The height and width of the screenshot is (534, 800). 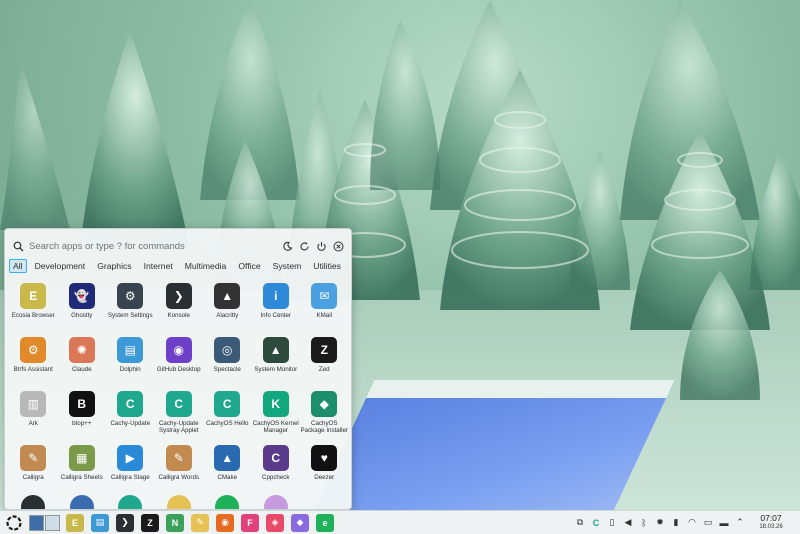 What do you see at coordinates (660, 522) in the screenshot?
I see `brightness-icon: ✹` at bounding box center [660, 522].